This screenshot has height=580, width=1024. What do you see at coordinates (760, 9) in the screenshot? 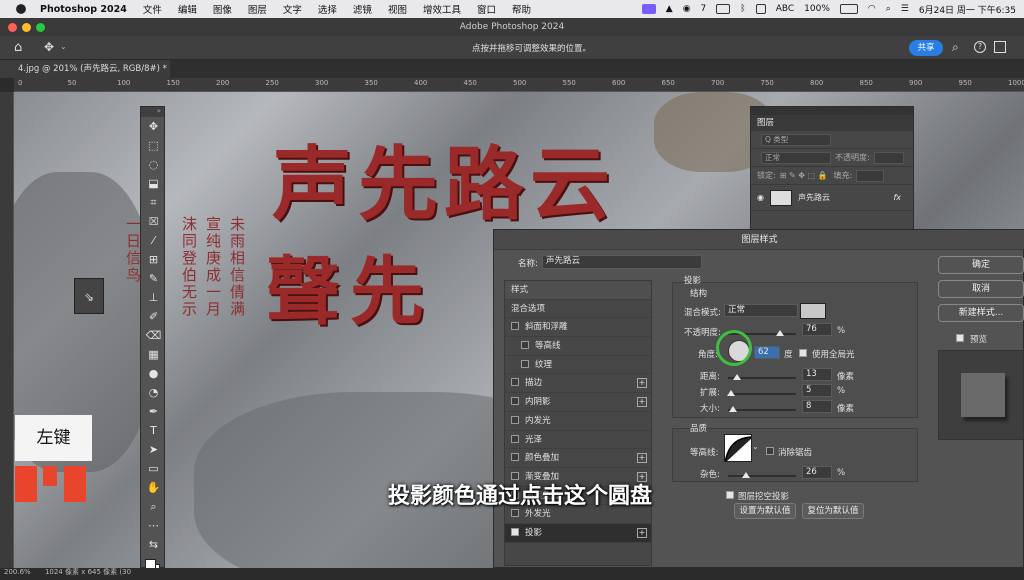
I see `input-method-icon` at bounding box center [760, 9].